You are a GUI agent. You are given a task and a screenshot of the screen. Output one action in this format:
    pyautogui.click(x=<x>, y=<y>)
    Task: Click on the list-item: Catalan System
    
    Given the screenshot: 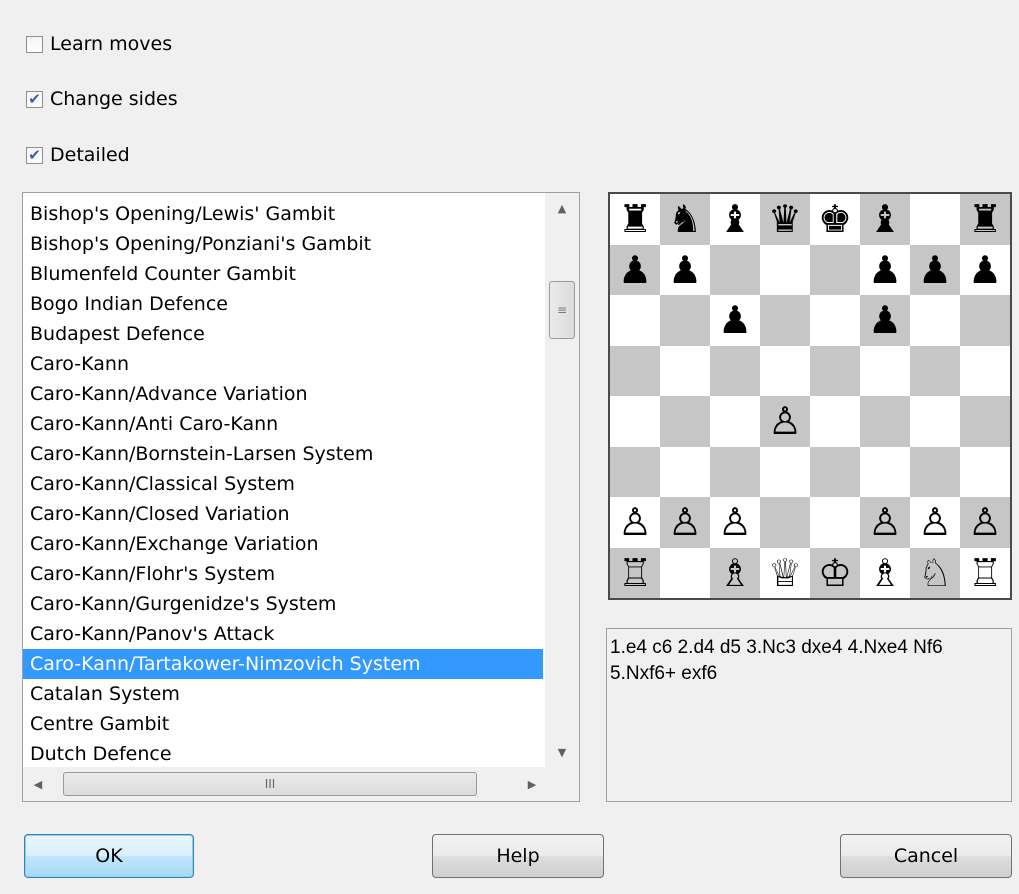 What is the action you would take?
    pyautogui.click(x=283, y=694)
    